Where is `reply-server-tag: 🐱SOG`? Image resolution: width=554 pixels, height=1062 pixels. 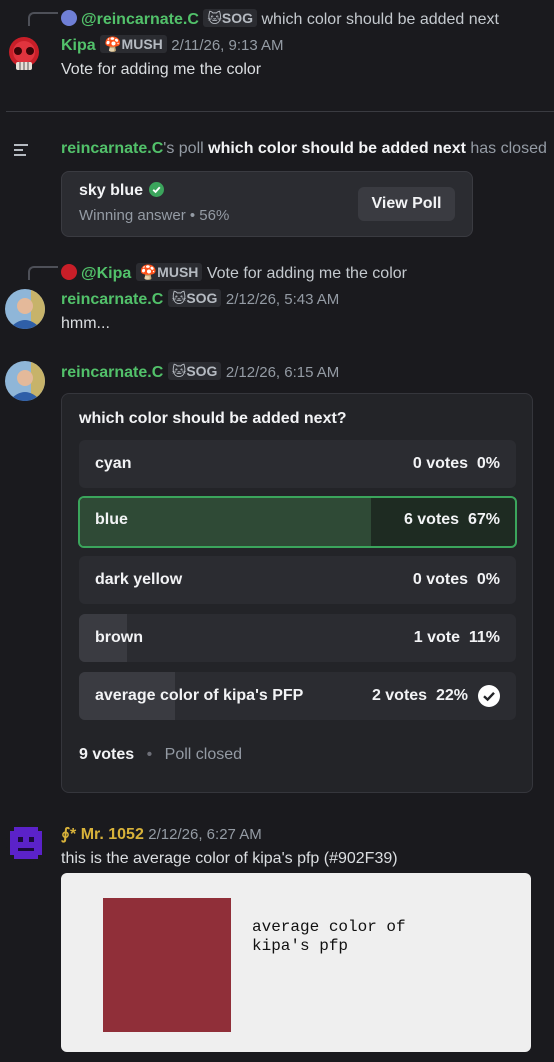
reply-server-tag: 🐱SOG is located at coordinates (230, 18).